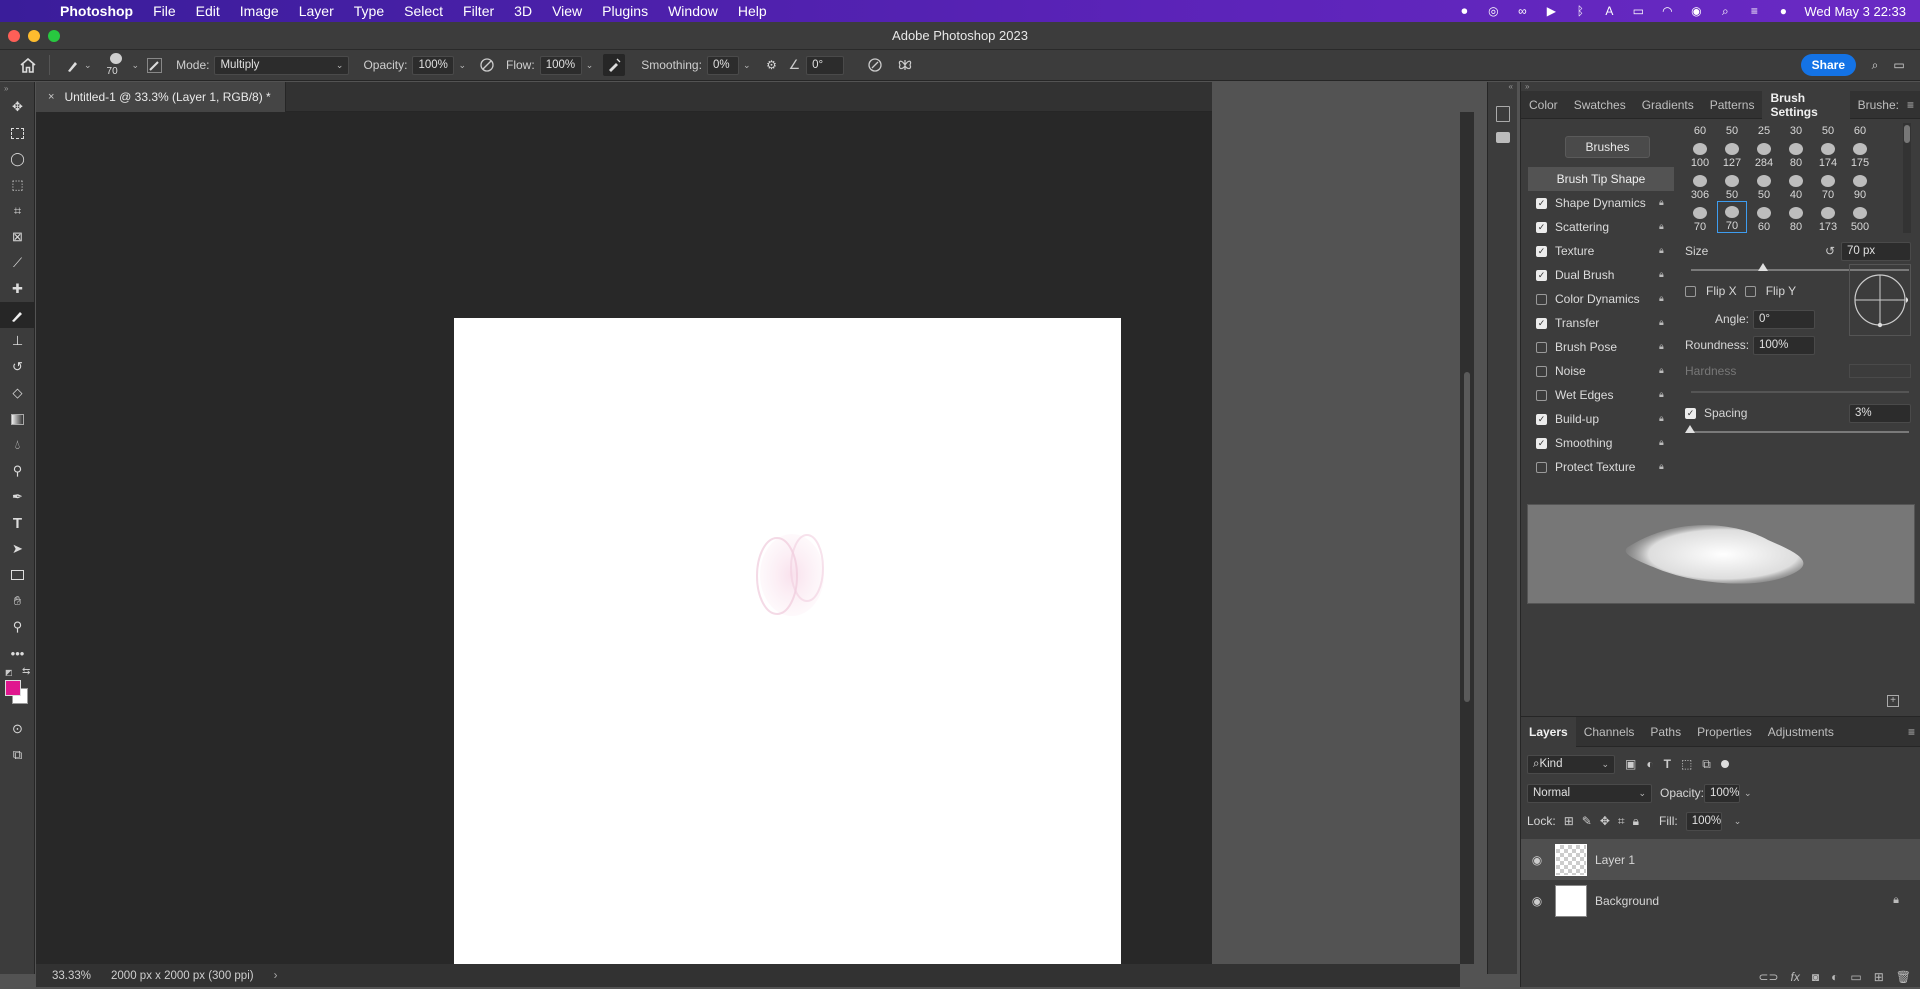 The width and height of the screenshot is (1920, 989). I want to click on screen-mode-icon: ⧉, so click(17, 755).